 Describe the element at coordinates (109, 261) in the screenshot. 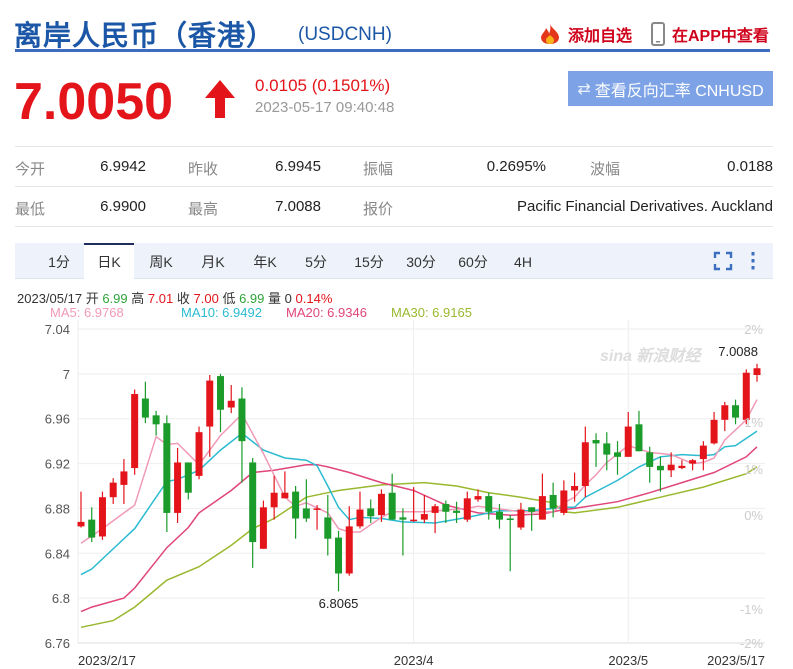

I see `tab-daily: 日K` at that location.